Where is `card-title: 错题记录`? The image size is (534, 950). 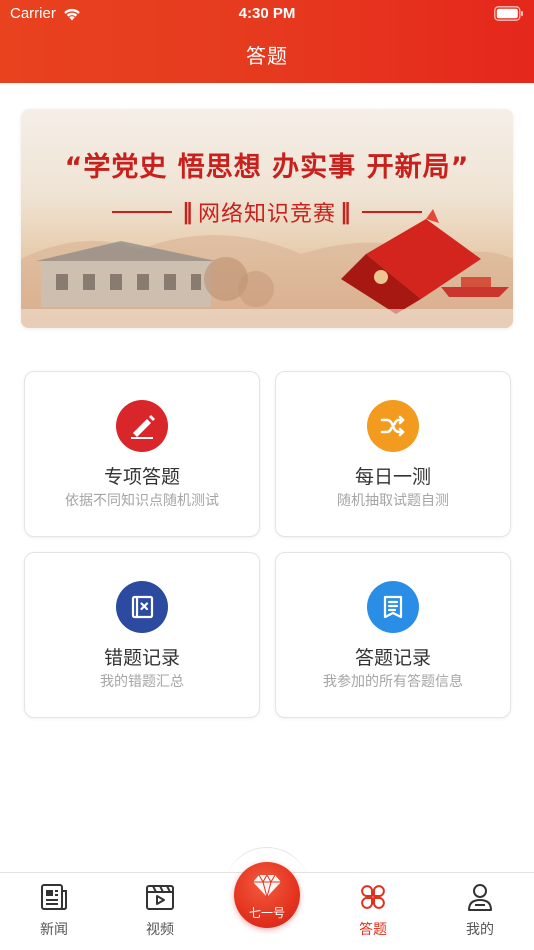 card-title: 错题记录 is located at coordinates (141, 658).